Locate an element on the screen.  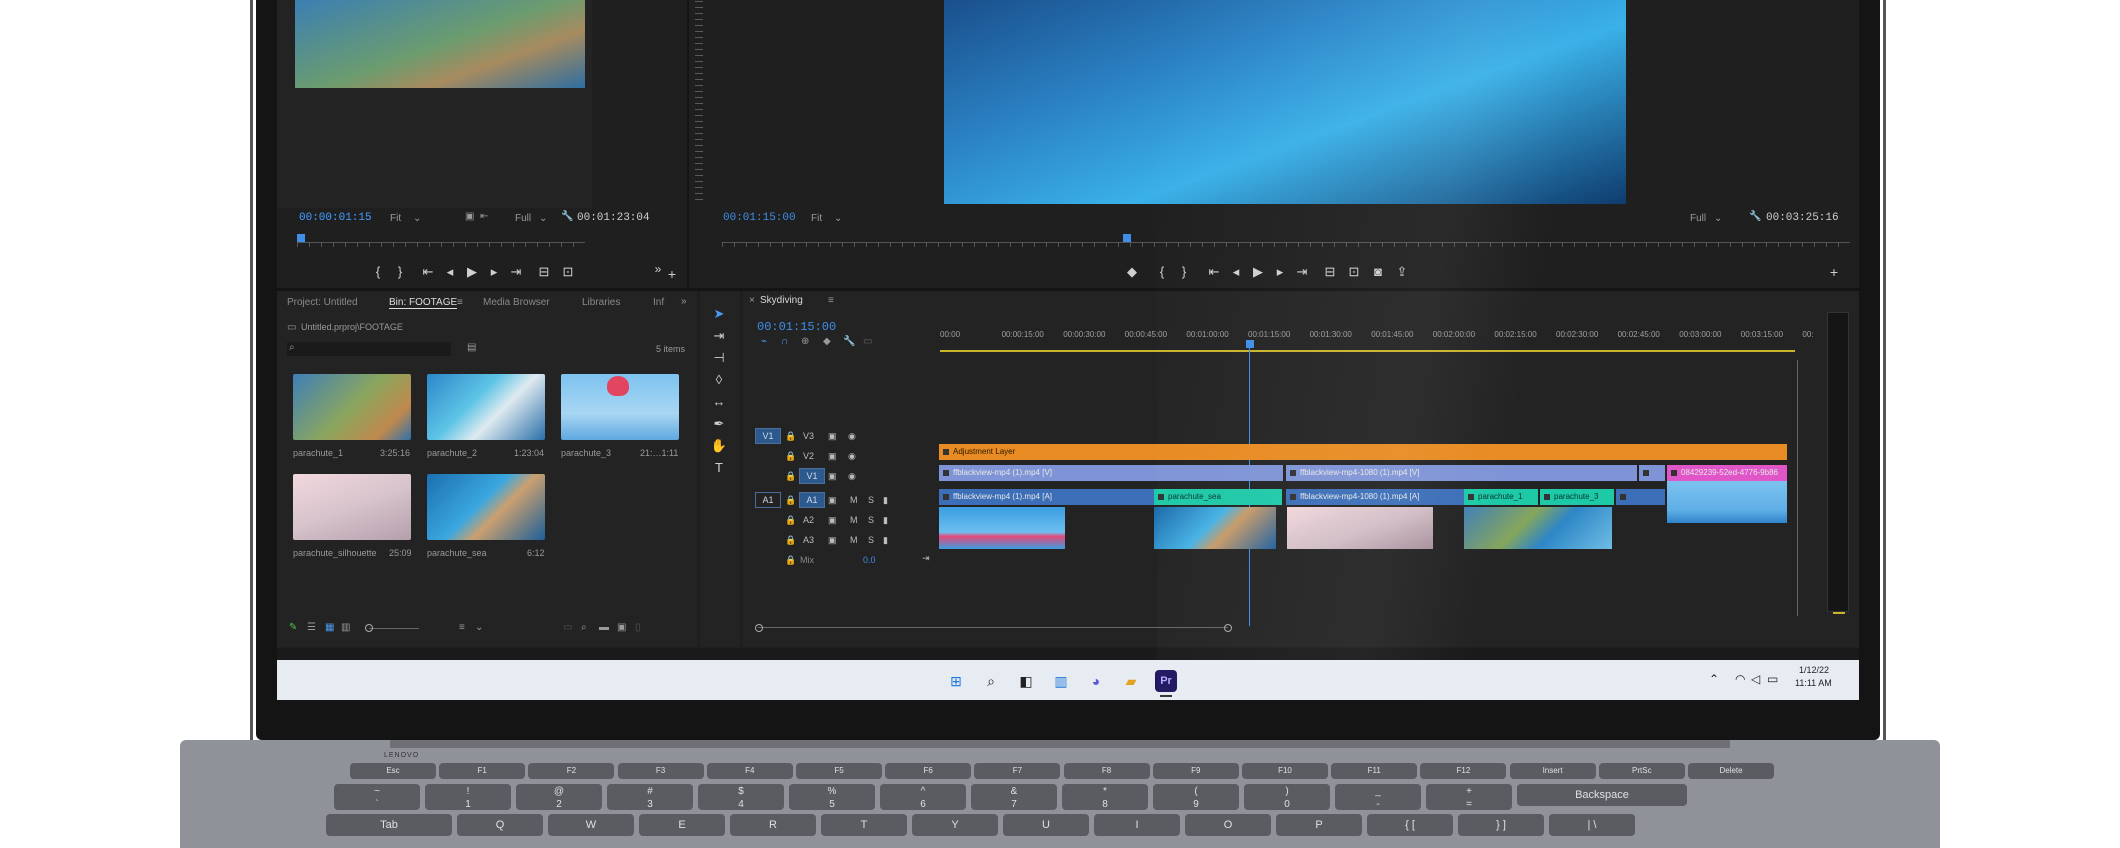
work-area-bar is located at coordinates (1367, 351).